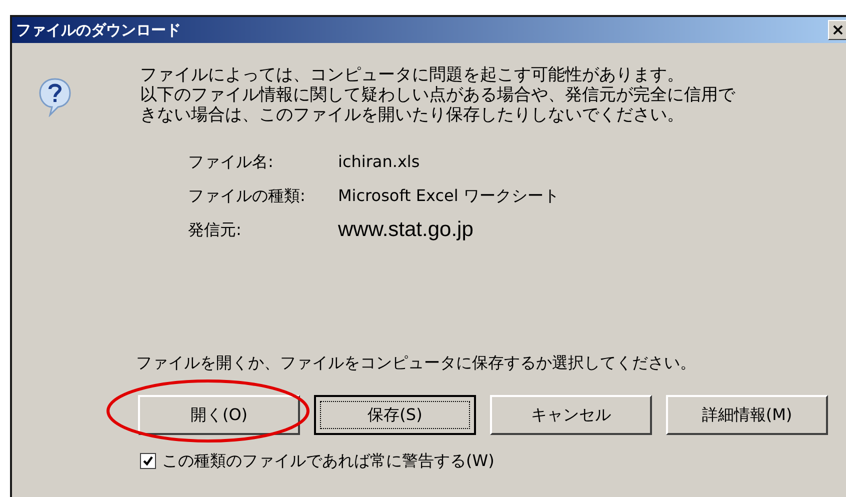 Image resolution: width=846 pixels, height=497 pixels. I want to click on warn-checkbox, so click(148, 461).